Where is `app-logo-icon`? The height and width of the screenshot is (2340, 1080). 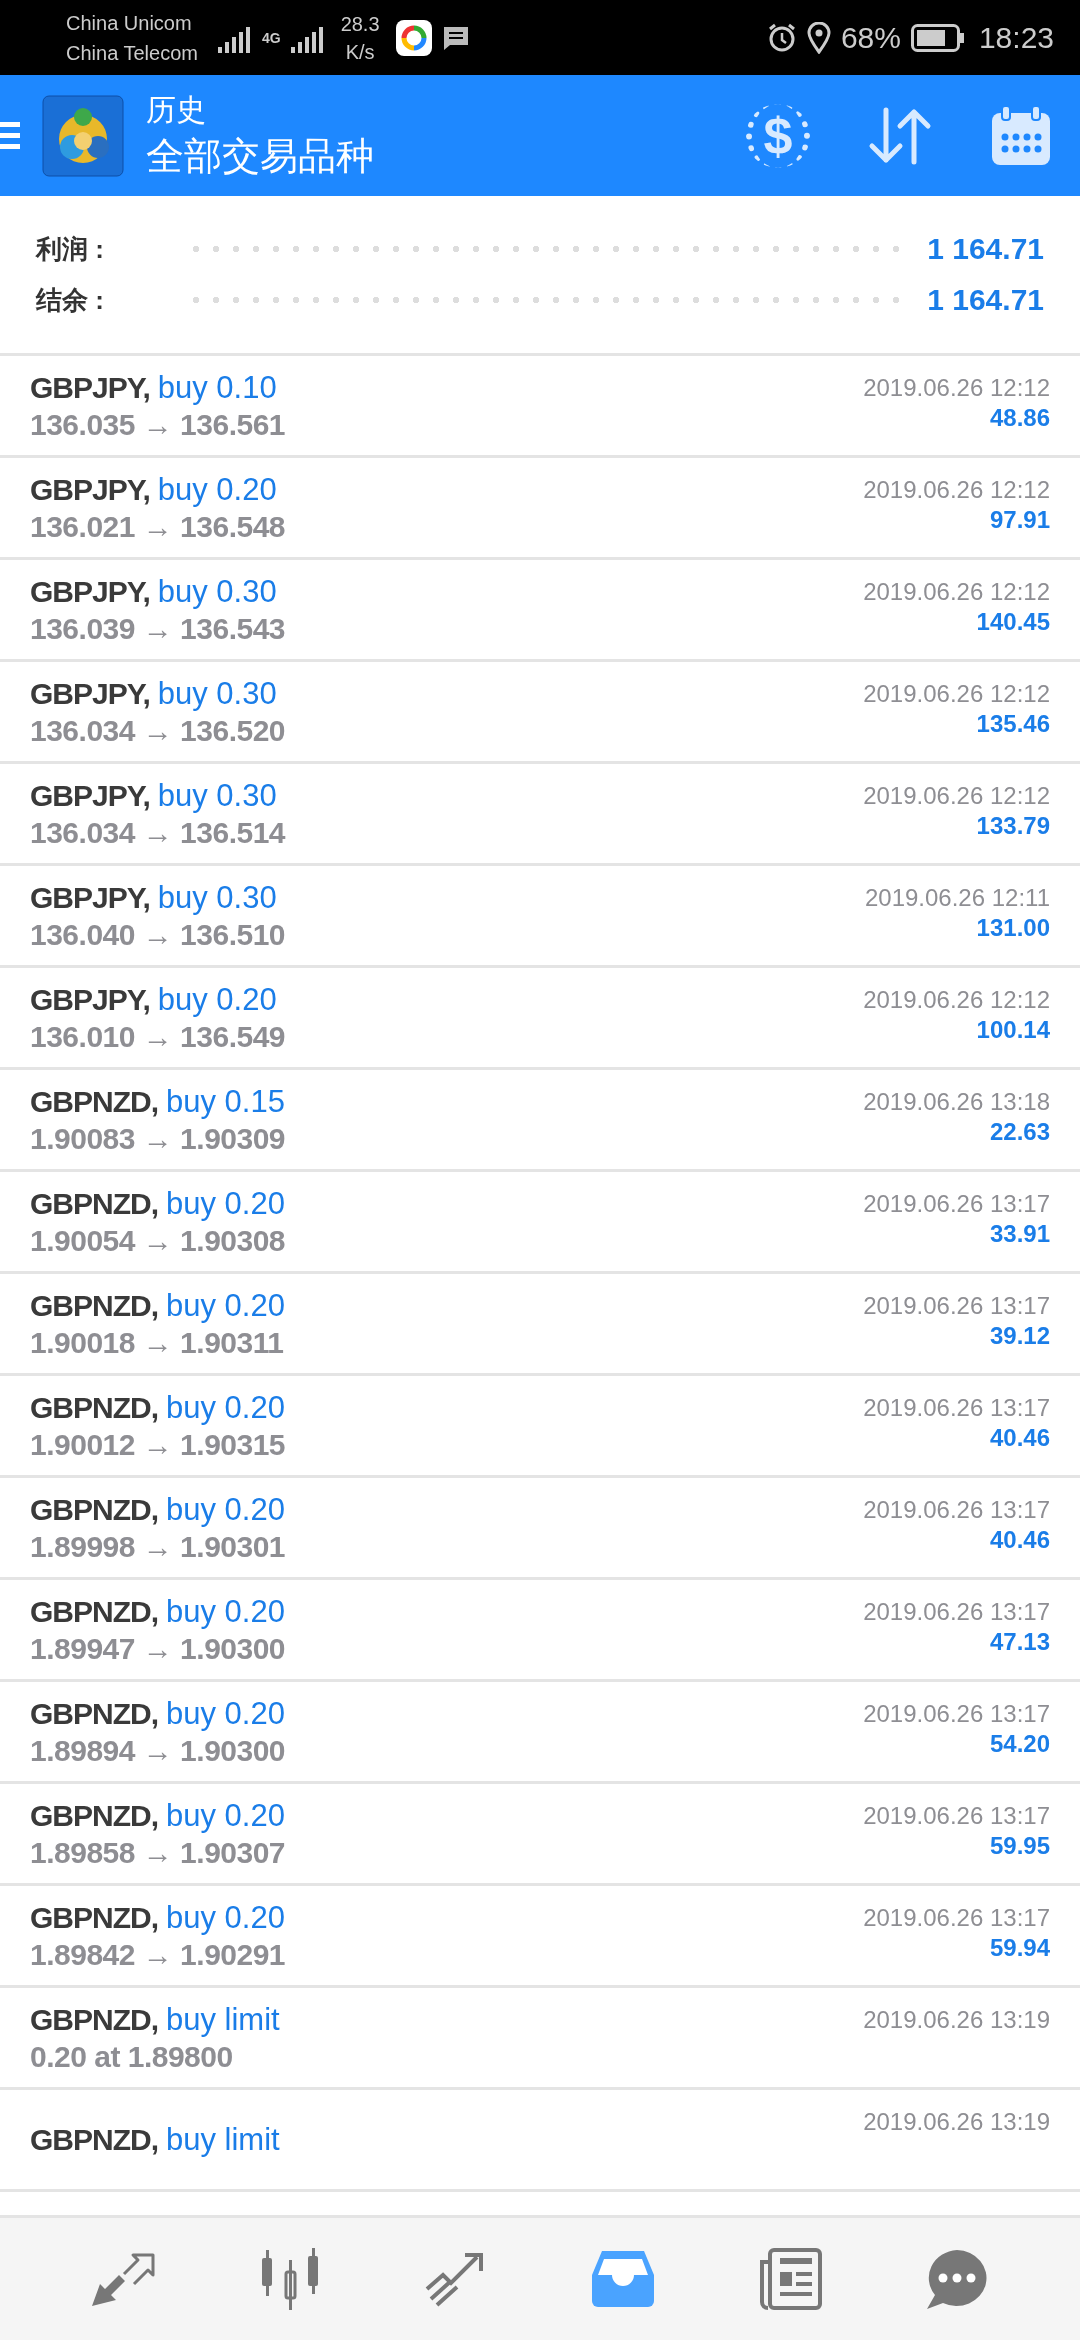
app-logo-icon is located at coordinates (83, 135).